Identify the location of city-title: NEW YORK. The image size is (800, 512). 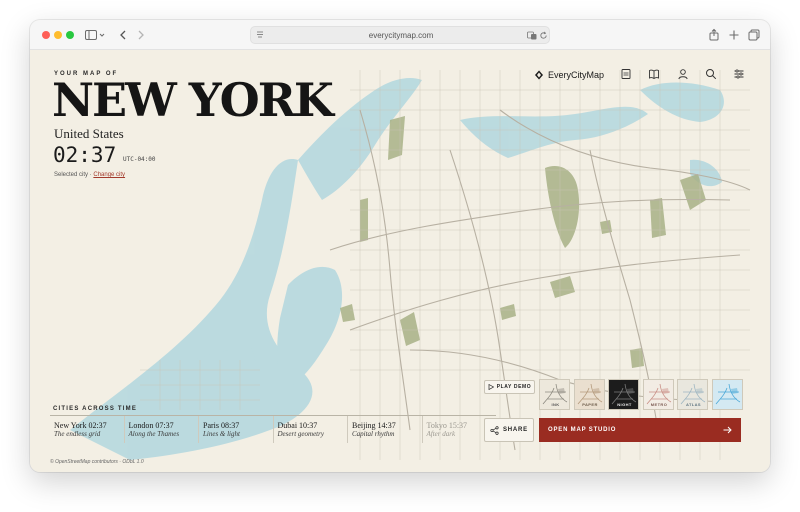
(193, 100).